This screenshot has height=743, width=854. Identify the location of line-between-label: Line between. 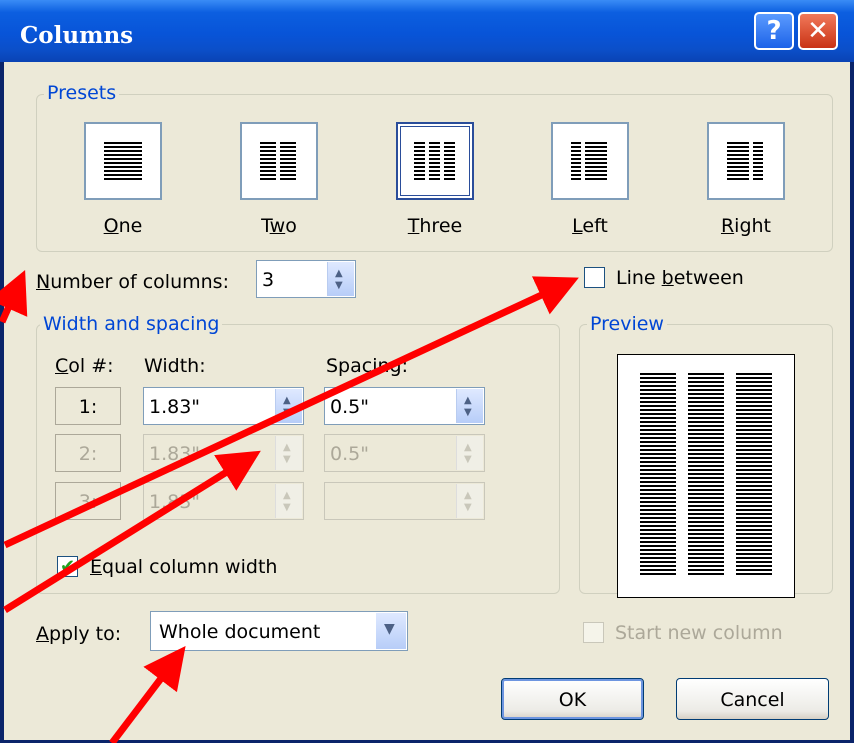
(680, 278).